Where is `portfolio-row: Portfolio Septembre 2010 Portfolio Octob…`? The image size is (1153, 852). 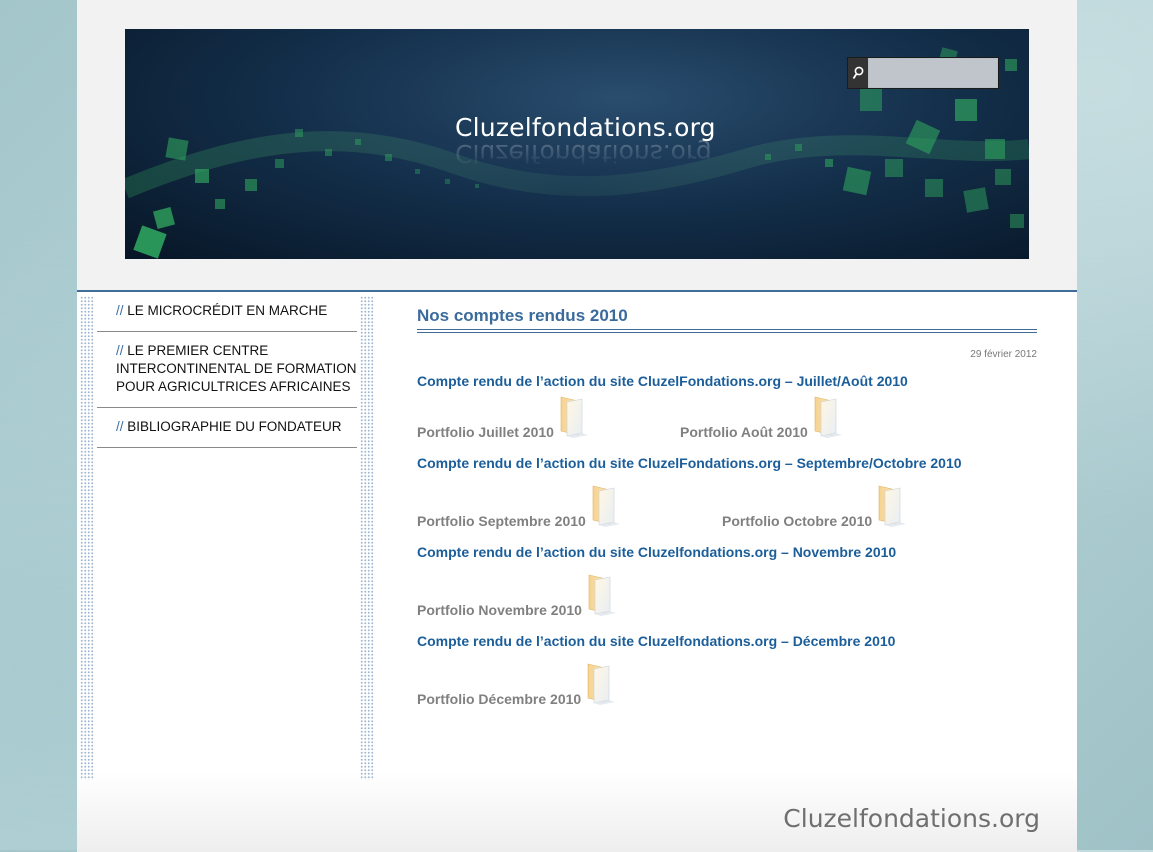 portfolio-row: Portfolio Septembre 2010 Portfolio Octob… is located at coordinates (727, 500).